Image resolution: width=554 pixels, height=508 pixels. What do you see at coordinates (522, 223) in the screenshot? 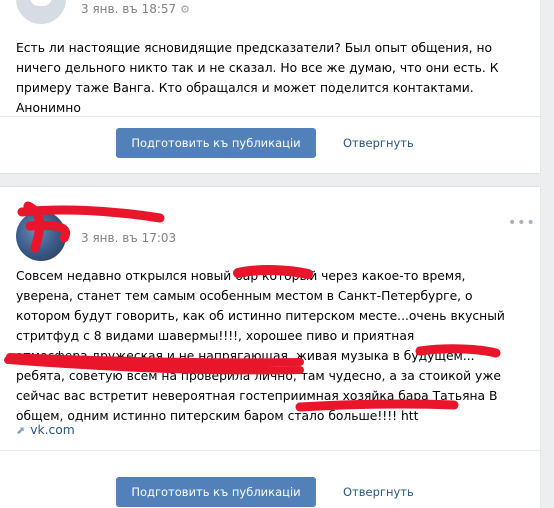
I see `more-options-icon: •••` at bounding box center [522, 223].